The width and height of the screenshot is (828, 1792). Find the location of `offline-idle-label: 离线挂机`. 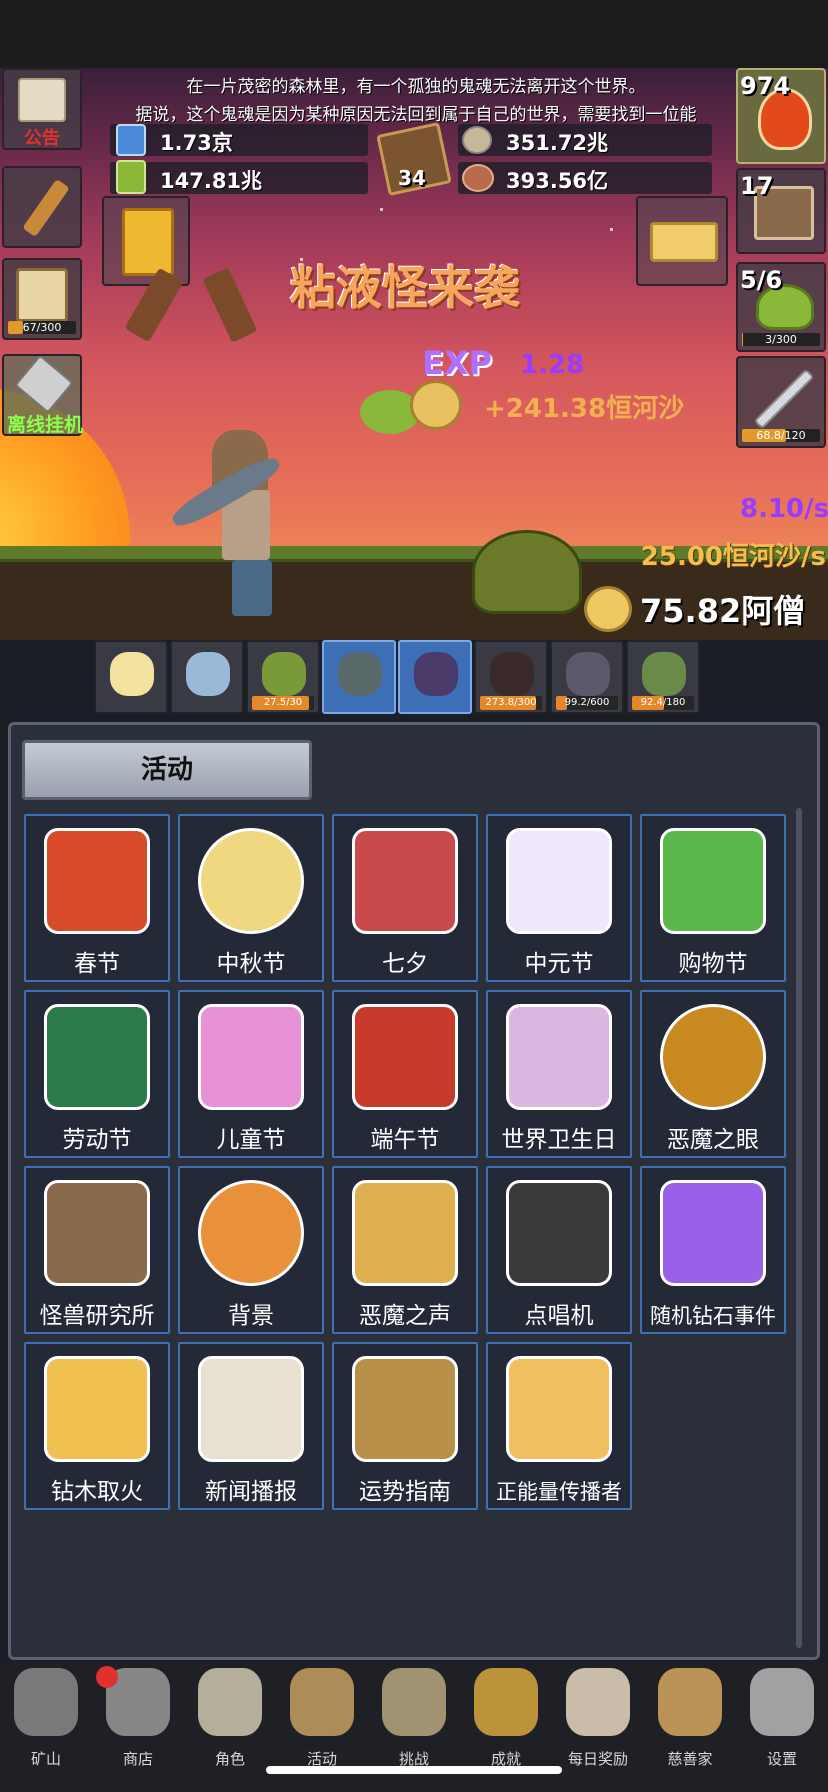

offline-idle-label: 离线挂机 is located at coordinates (44, 425).